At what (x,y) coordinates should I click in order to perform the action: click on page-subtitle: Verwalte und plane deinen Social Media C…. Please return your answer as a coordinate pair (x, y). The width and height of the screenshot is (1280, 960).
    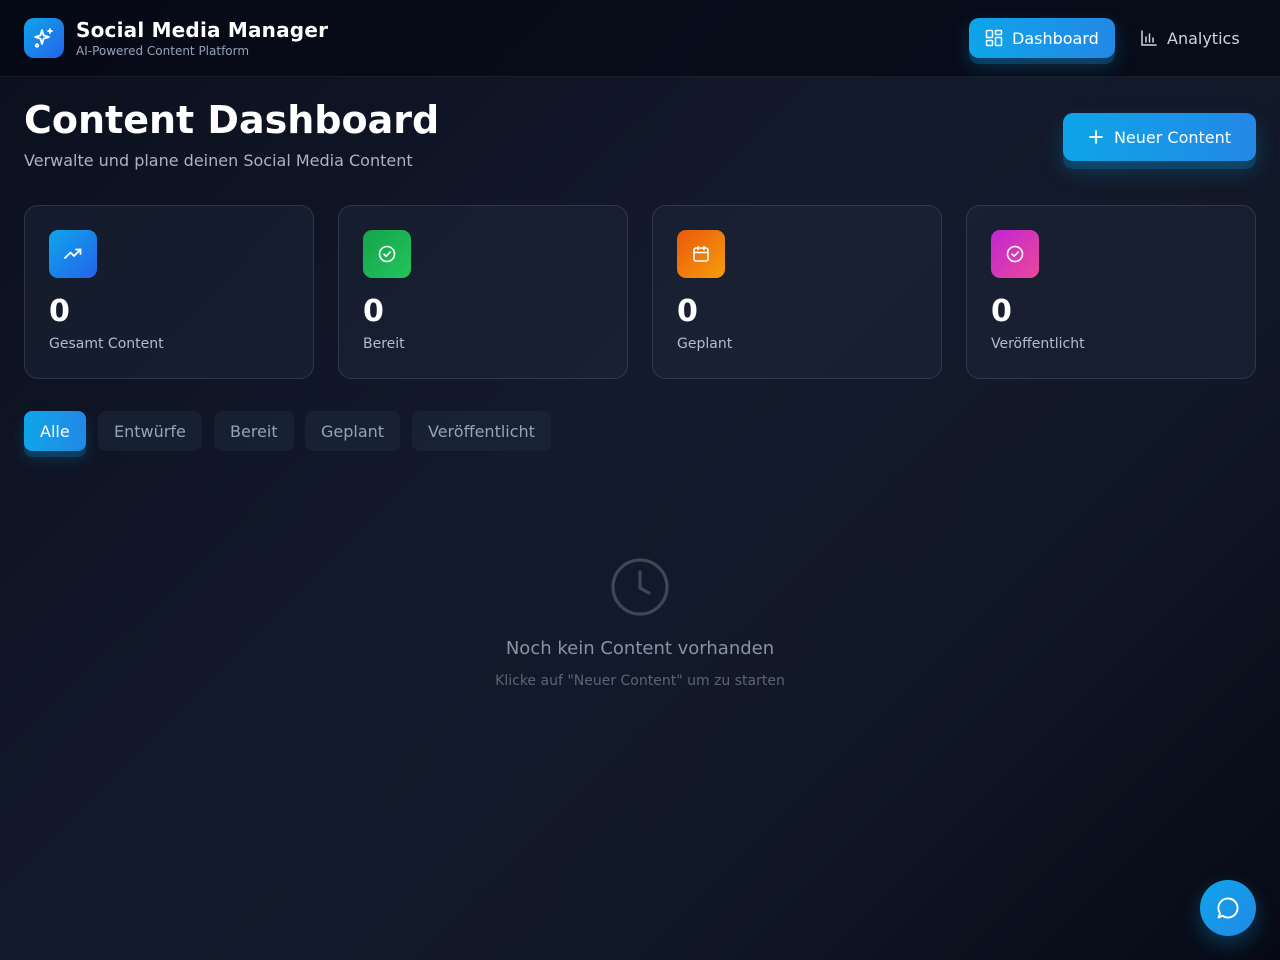
    Looking at the image, I should click on (218, 160).